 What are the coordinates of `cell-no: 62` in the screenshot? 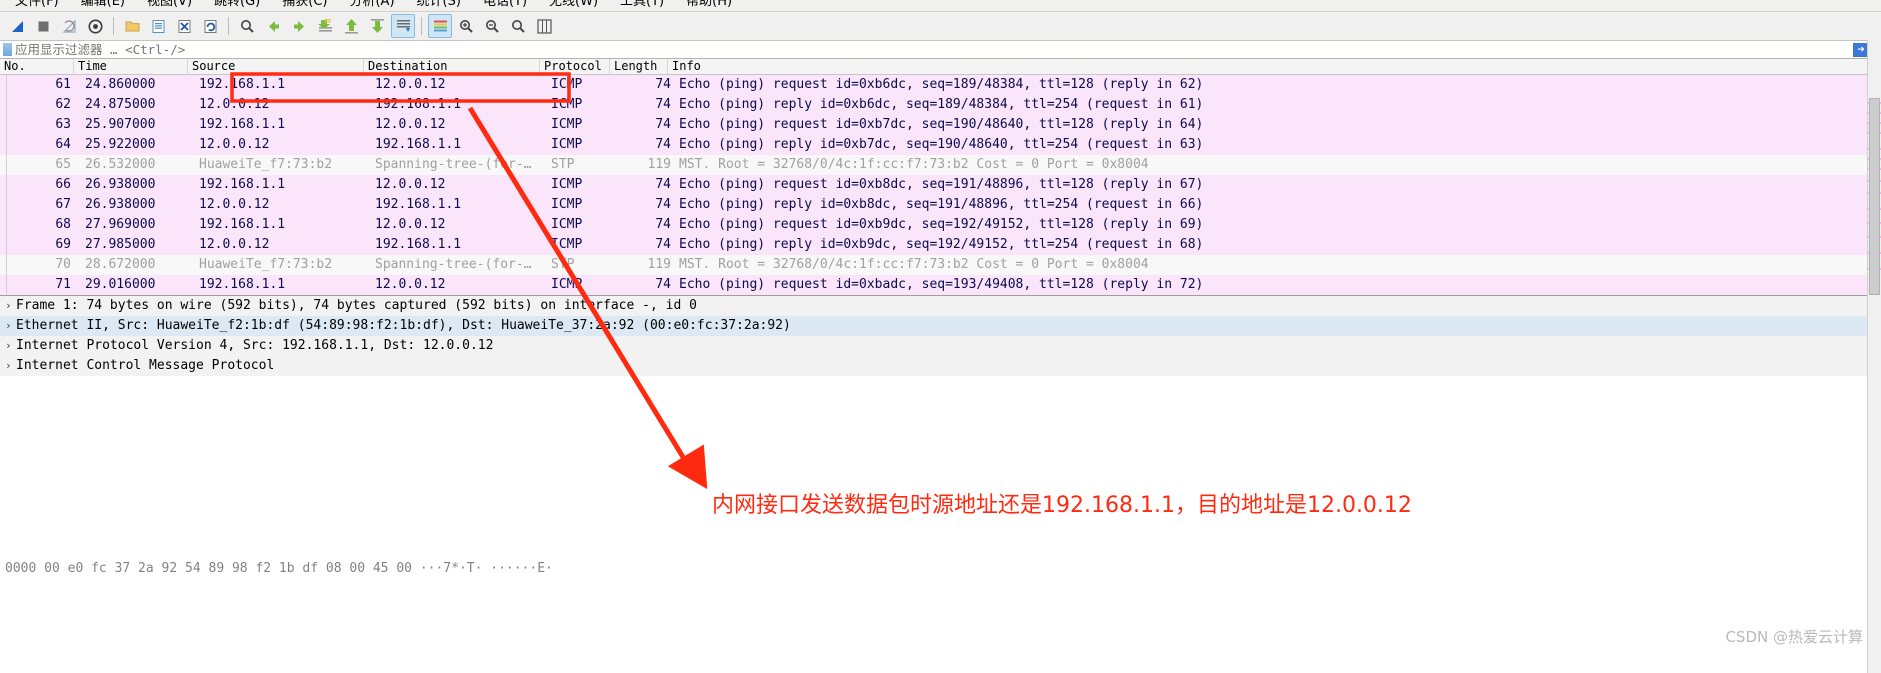 It's located at (63, 104).